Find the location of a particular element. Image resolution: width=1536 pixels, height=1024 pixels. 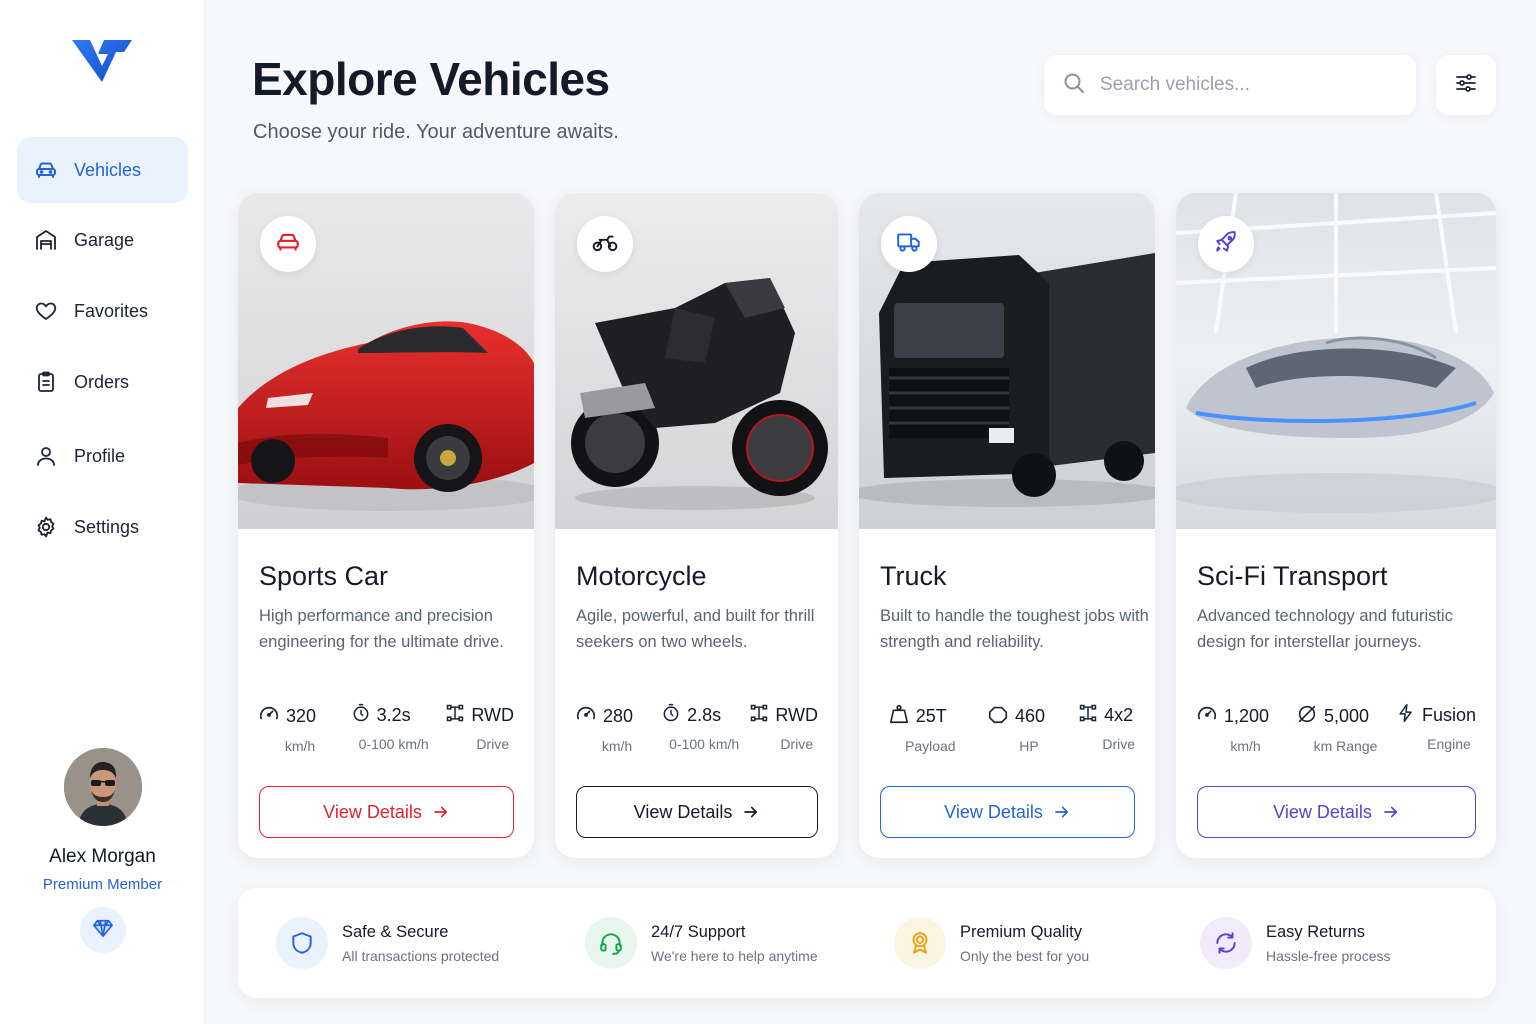

spec-item: 5,000 km Range is located at coordinates (1332, 728).